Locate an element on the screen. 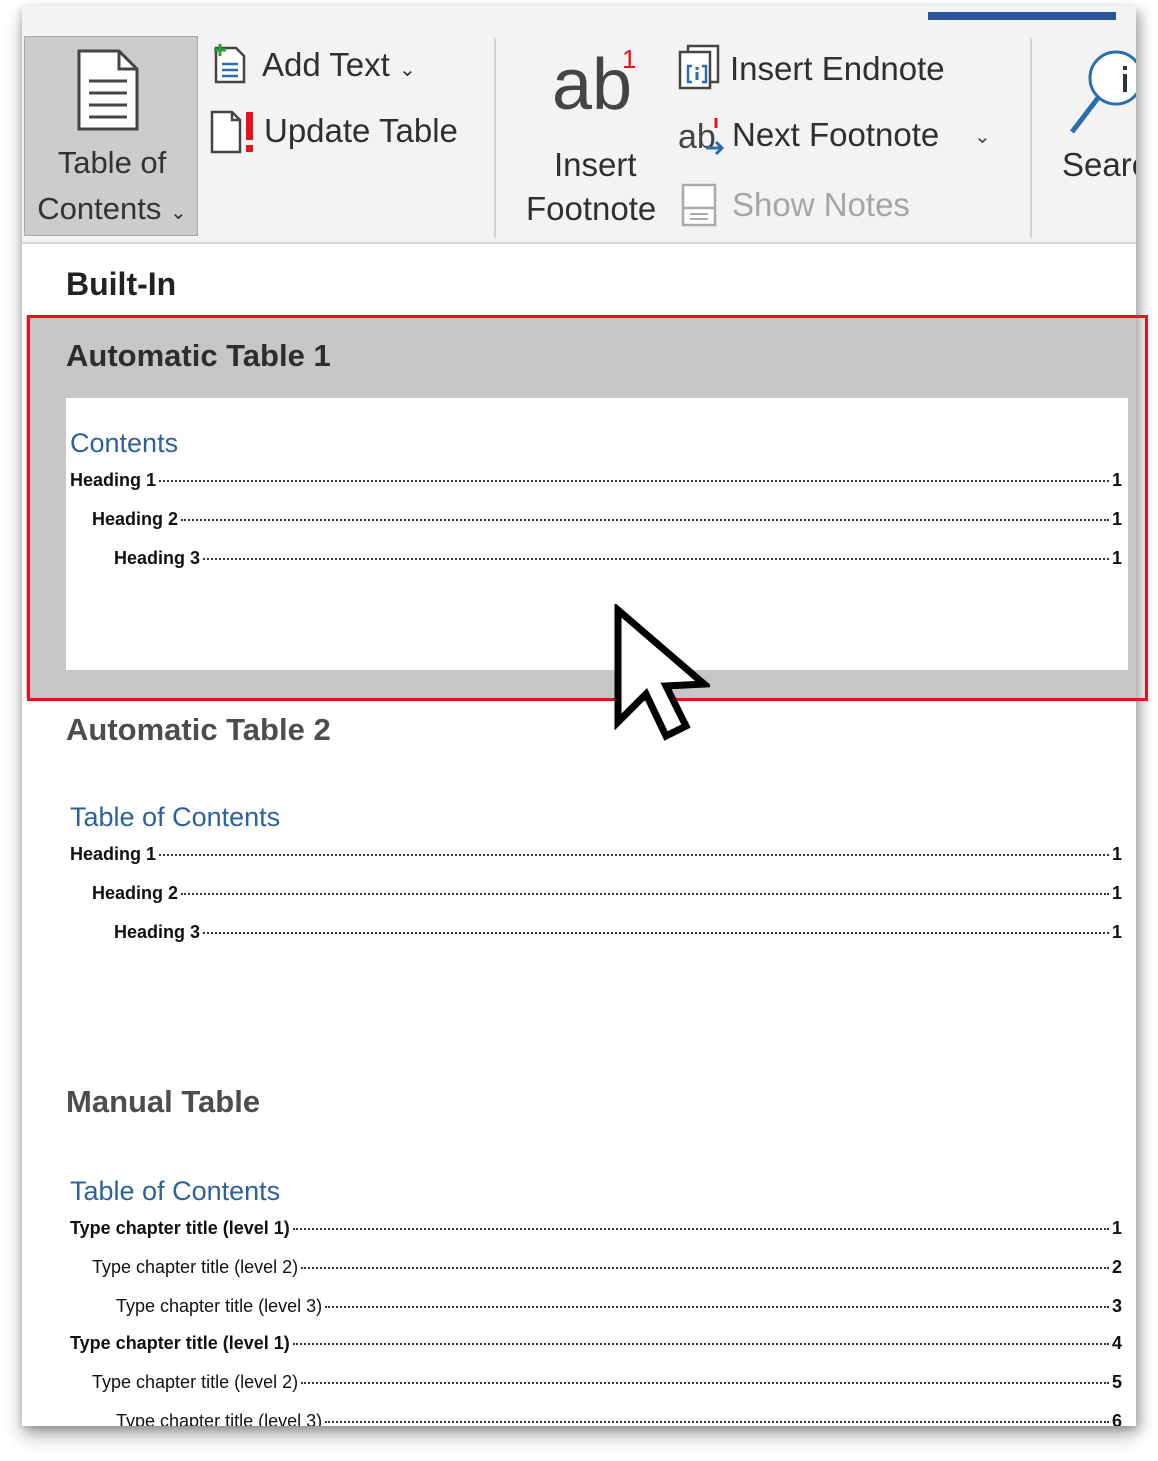  mouse-pointer-icon is located at coordinates (661, 675).